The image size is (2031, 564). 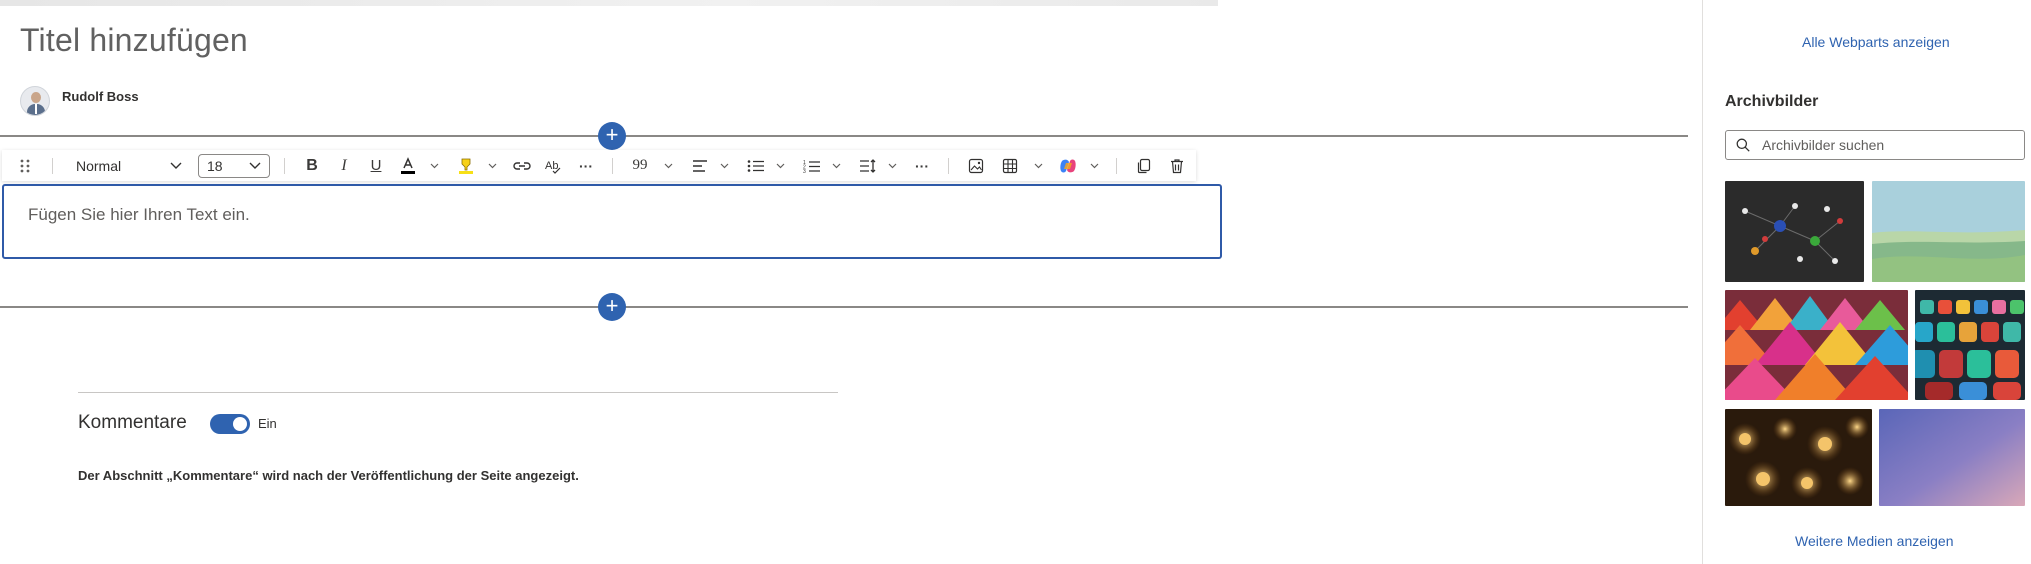 I want to click on delete-icon, so click(x=1177, y=165).